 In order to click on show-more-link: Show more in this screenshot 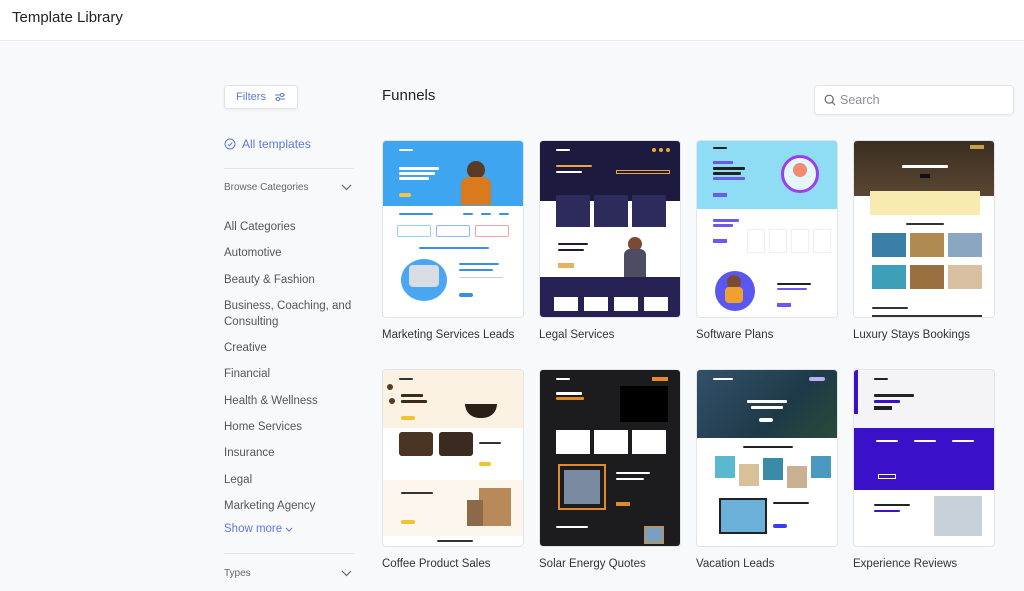, I will do `click(258, 529)`.